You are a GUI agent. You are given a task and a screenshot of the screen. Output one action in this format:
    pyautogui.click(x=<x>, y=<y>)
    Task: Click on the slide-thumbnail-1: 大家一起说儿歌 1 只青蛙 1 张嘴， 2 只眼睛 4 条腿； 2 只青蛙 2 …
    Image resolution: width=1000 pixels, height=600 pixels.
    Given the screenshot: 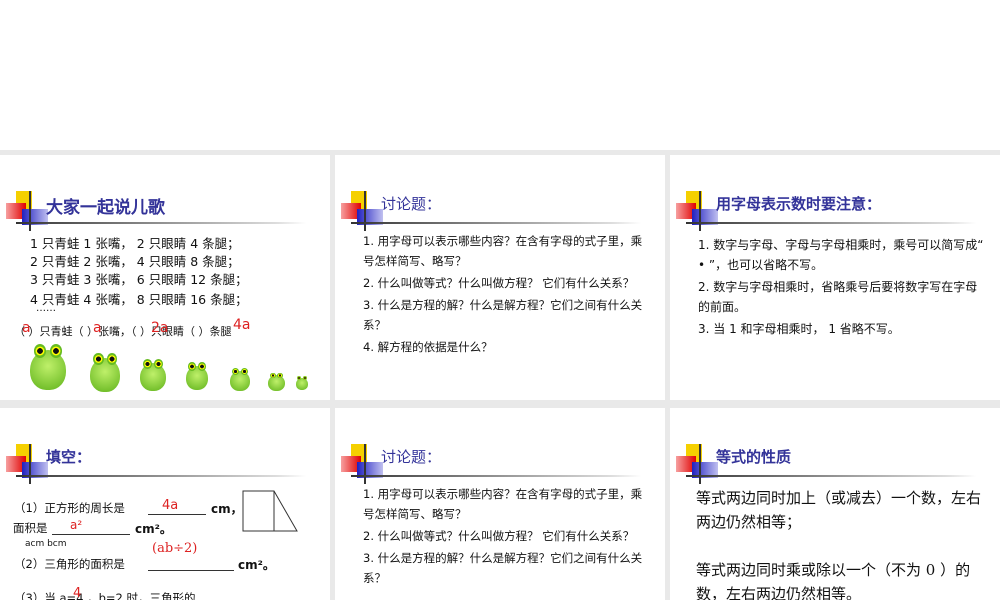 What is the action you would take?
    pyautogui.click(x=165, y=277)
    